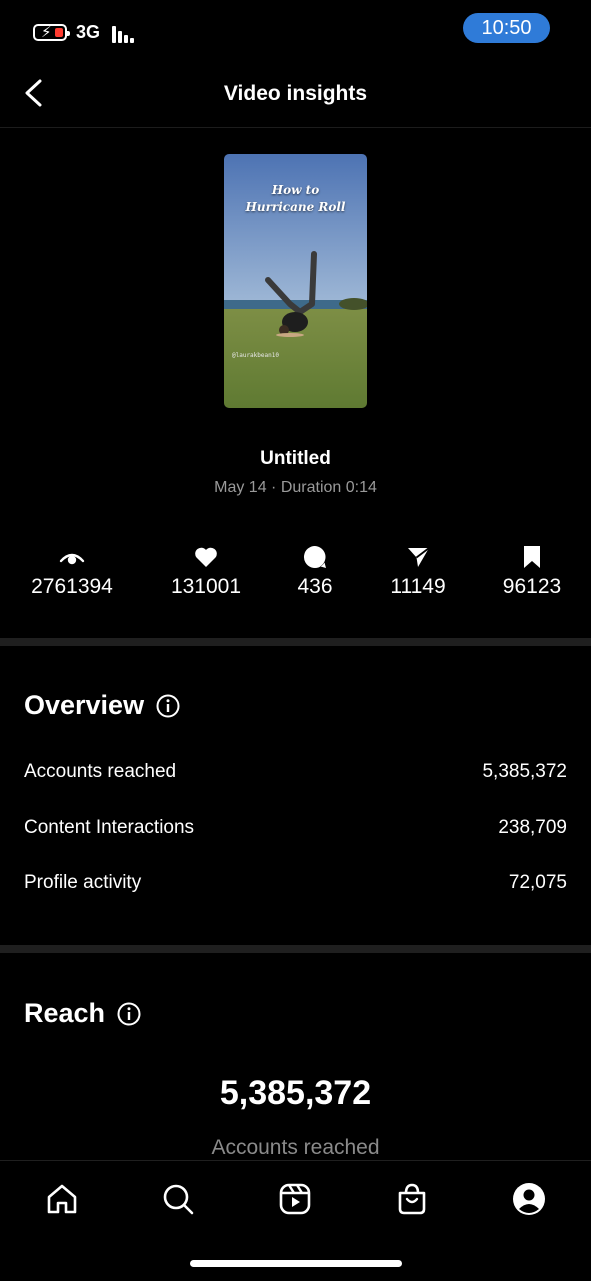  I want to click on share-icon, so click(418, 557).